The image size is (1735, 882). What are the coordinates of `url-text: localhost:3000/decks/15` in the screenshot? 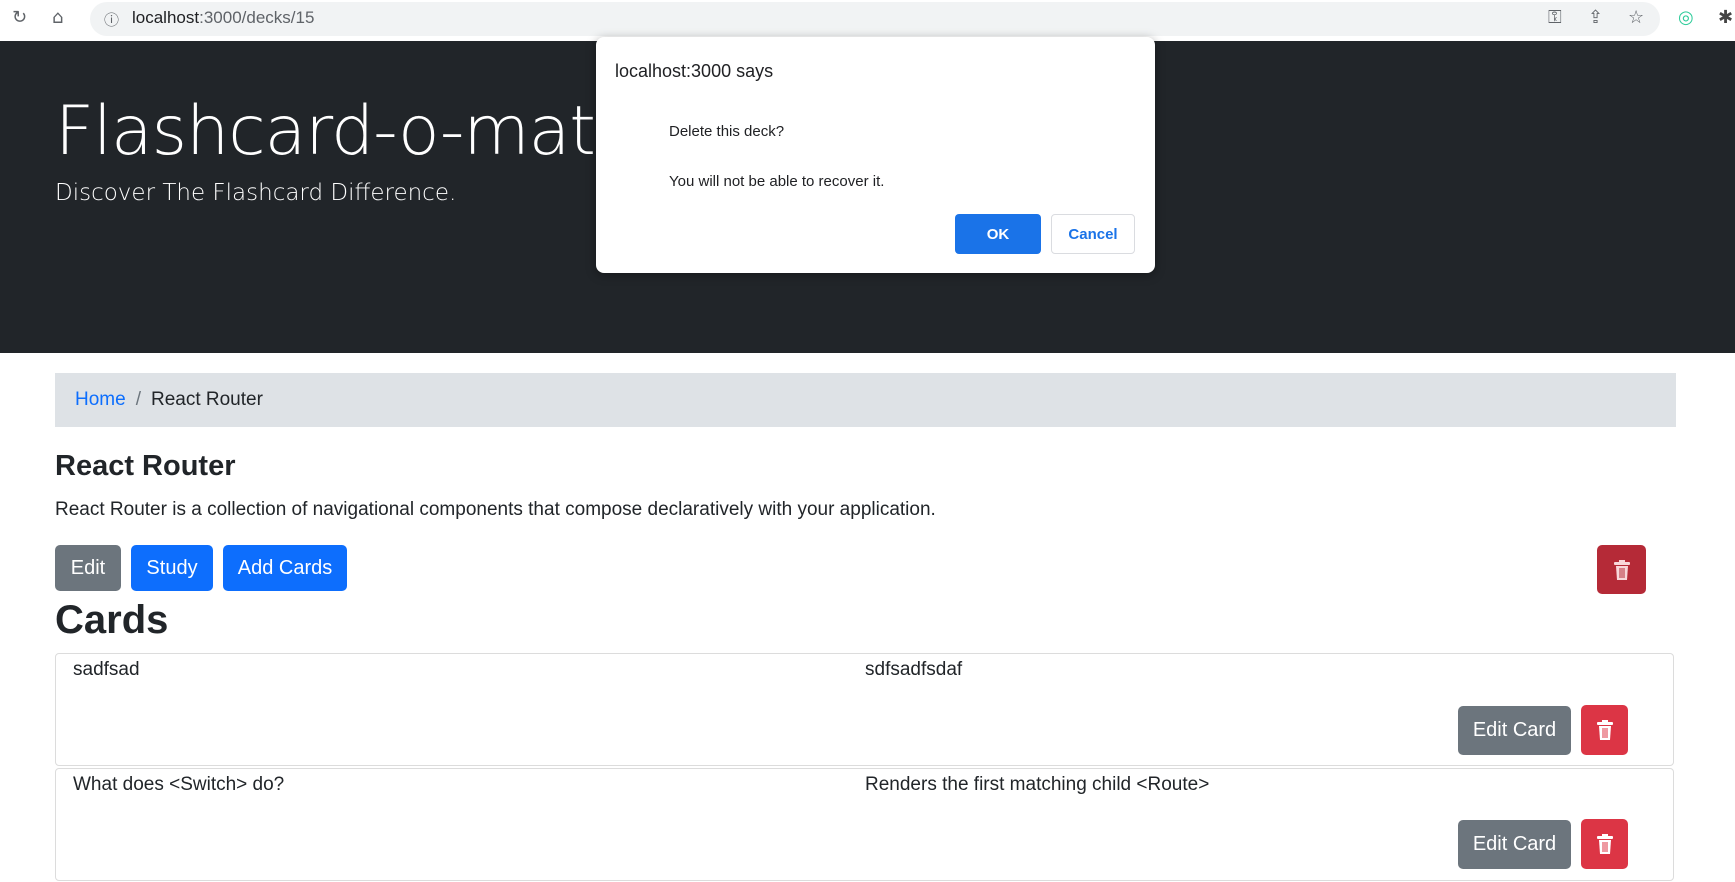 It's located at (223, 18).